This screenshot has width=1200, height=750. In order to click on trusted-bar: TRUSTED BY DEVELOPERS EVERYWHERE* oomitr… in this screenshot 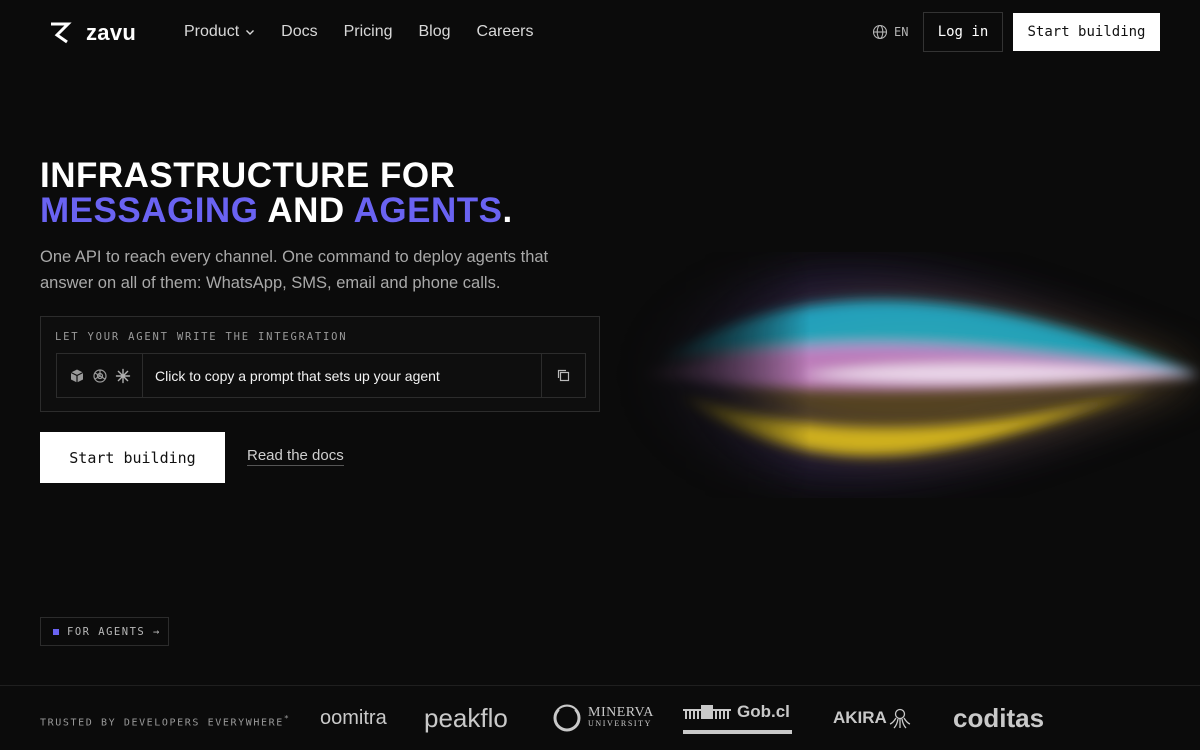, I will do `click(600, 717)`.